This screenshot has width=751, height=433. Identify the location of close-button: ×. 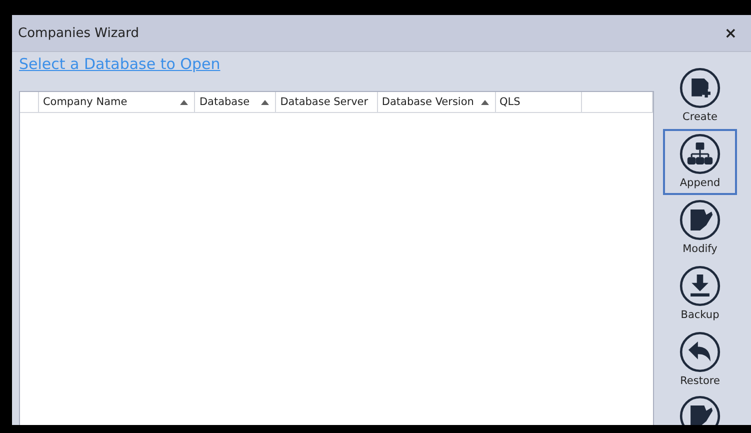
(730, 33).